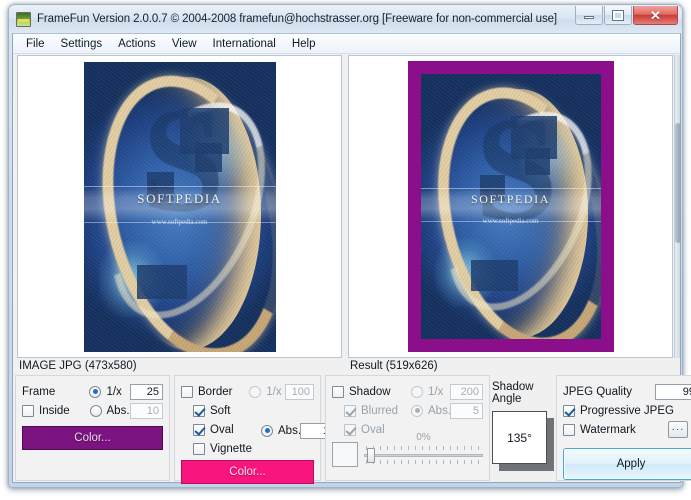 The image size is (691, 500). What do you see at coordinates (423, 455) in the screenshot?
I see `slider-rail` at bounding box center [423, 455].